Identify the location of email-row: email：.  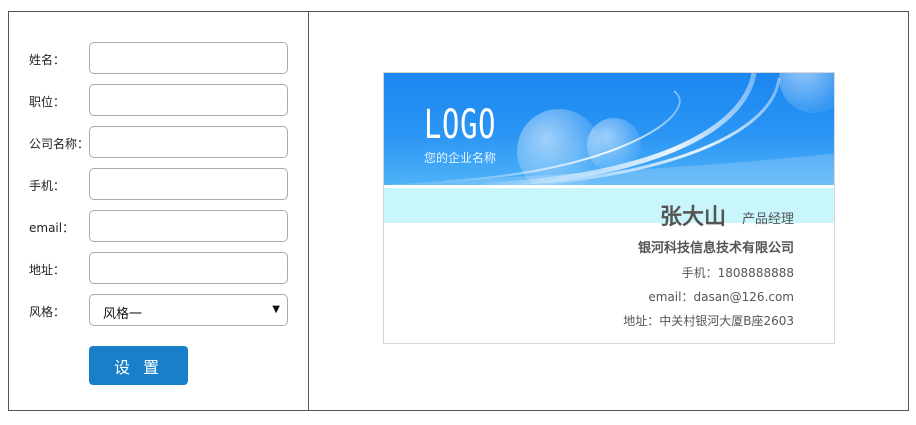
(158, 227).